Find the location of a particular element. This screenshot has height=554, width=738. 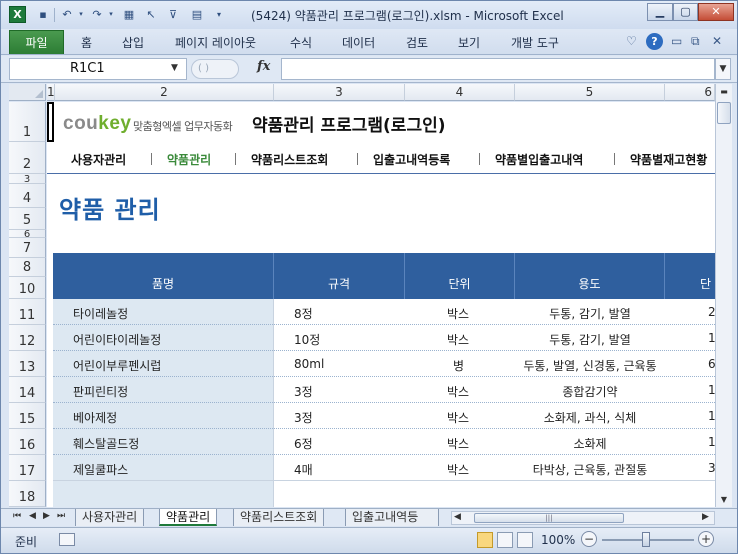

nav-item-inout-history: 약품별입출고내역 is located at coordinates (539, 159).